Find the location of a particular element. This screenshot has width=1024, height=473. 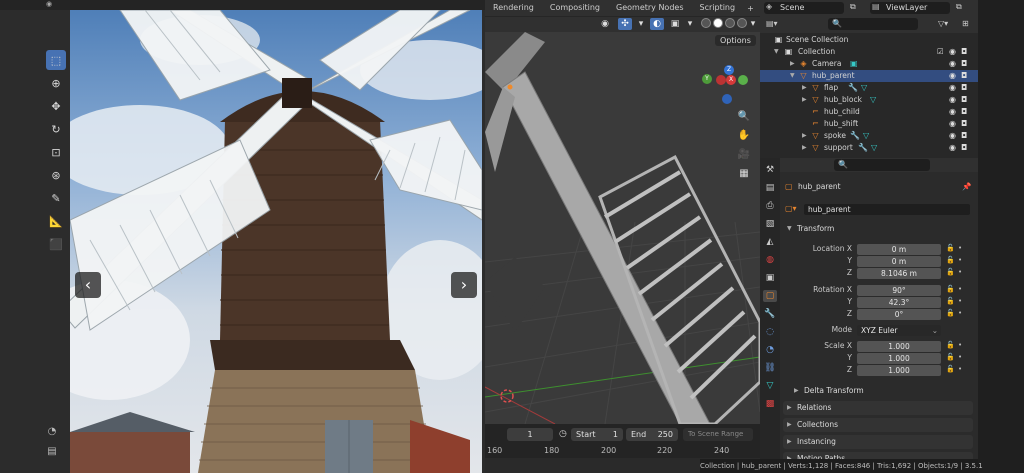

move-tool-icon: ✥ is located at coordinates (56, 106).